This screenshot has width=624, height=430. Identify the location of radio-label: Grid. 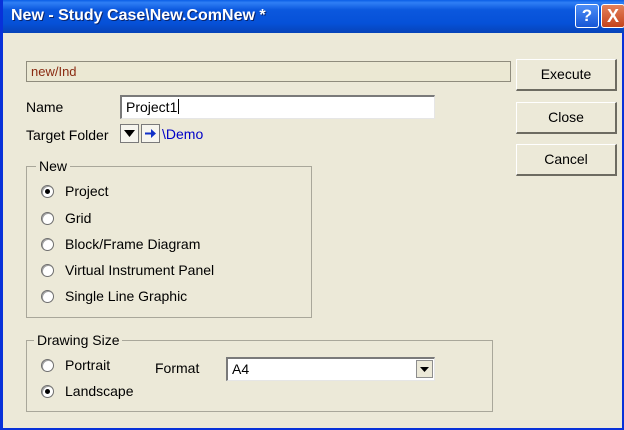
(78, 218).